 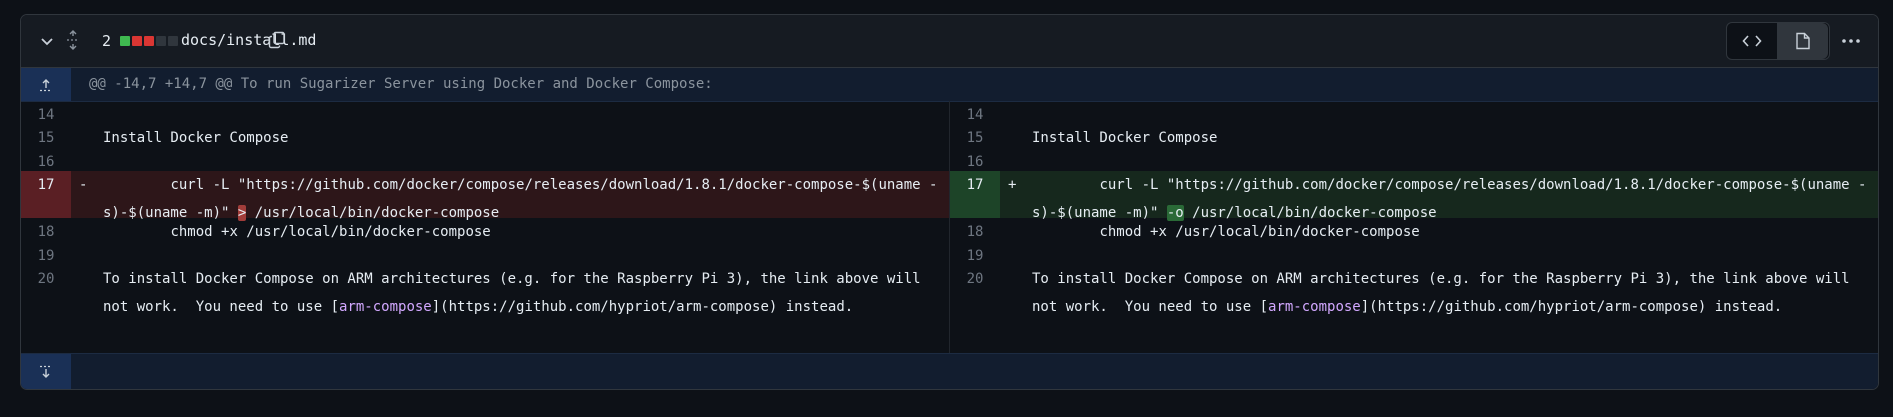 What do you see at coordinates (1851, 41) in the screenshot?
I see `more-options-icon` at bounding box center [1851, 41].